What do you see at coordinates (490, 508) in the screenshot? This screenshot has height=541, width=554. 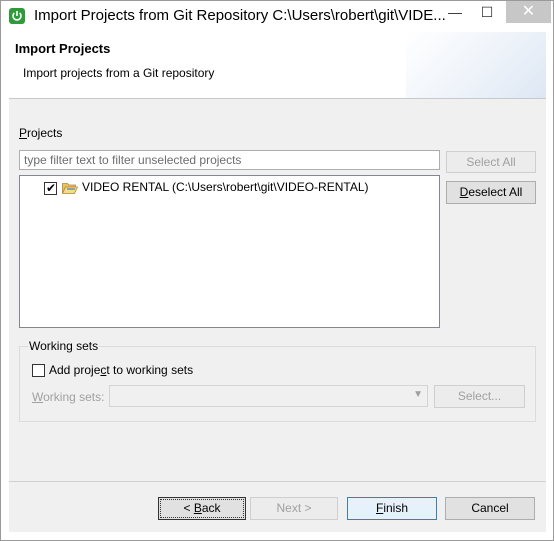 I see `cancel-button: Cancel` at bounding box center [490, 508].